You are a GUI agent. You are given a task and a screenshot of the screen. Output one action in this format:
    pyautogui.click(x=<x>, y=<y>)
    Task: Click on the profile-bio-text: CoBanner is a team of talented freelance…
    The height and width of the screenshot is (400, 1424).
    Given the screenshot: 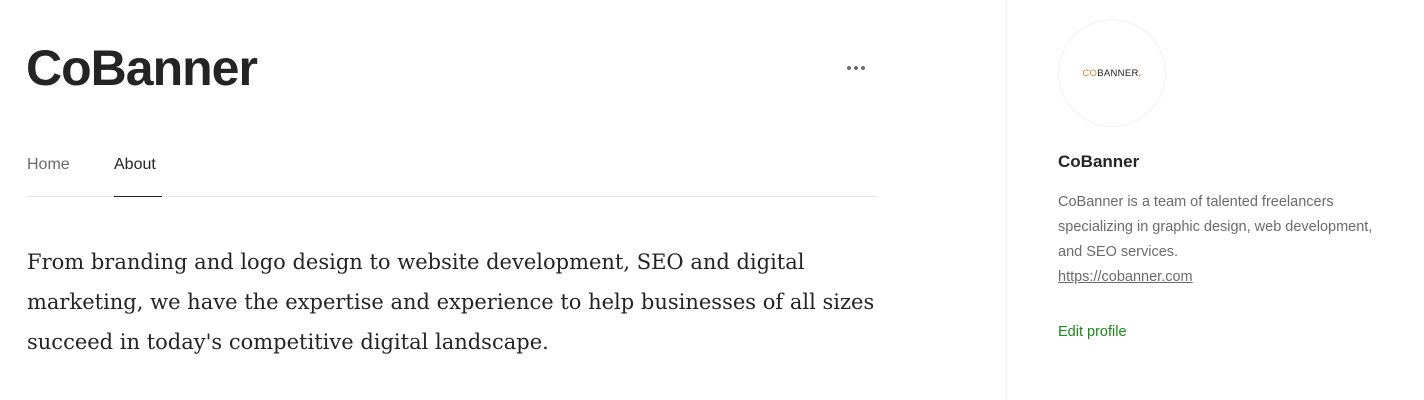 What is the action you would take?
    pyautogui.click(x=1215, y=227)
    